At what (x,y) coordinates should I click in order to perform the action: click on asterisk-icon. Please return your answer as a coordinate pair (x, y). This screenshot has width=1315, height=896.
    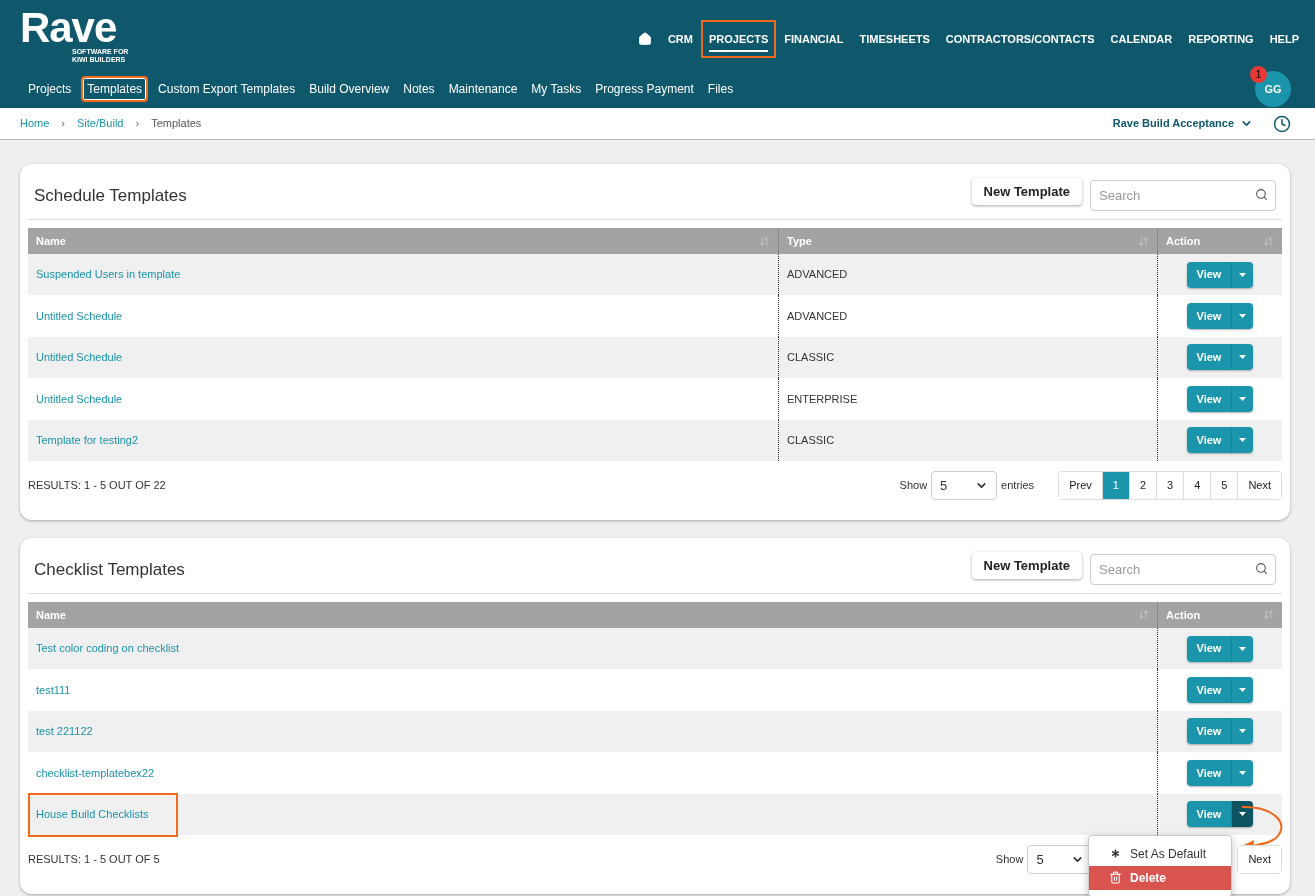
    Looking at the image, I should click on (1115, 854).